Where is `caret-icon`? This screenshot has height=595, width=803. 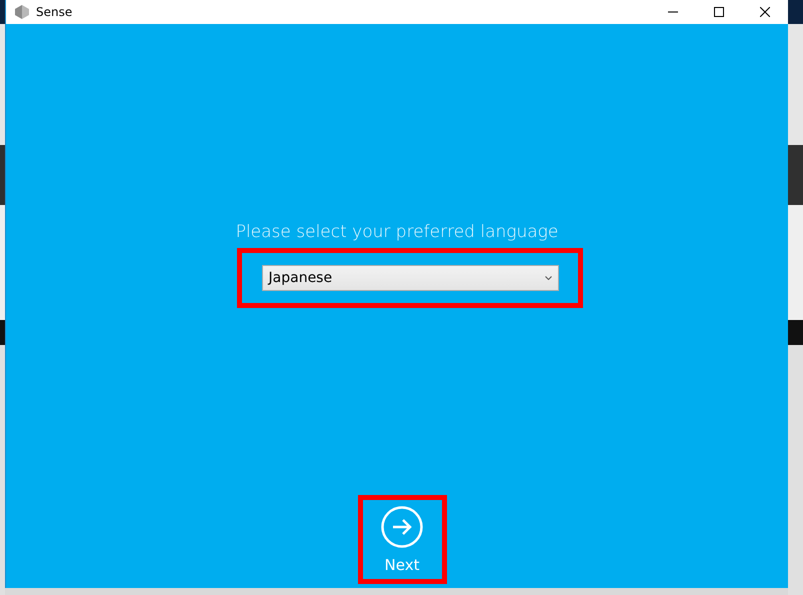
caret-icon is located at coordinates (548, 278).